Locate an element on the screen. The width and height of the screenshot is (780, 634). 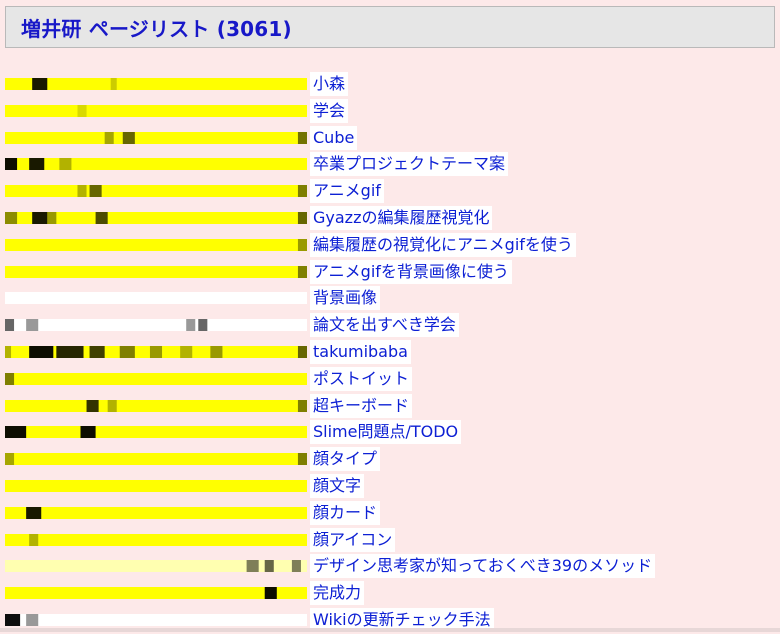
page-title-cell: 学会 is located at coordinates (329, 110).